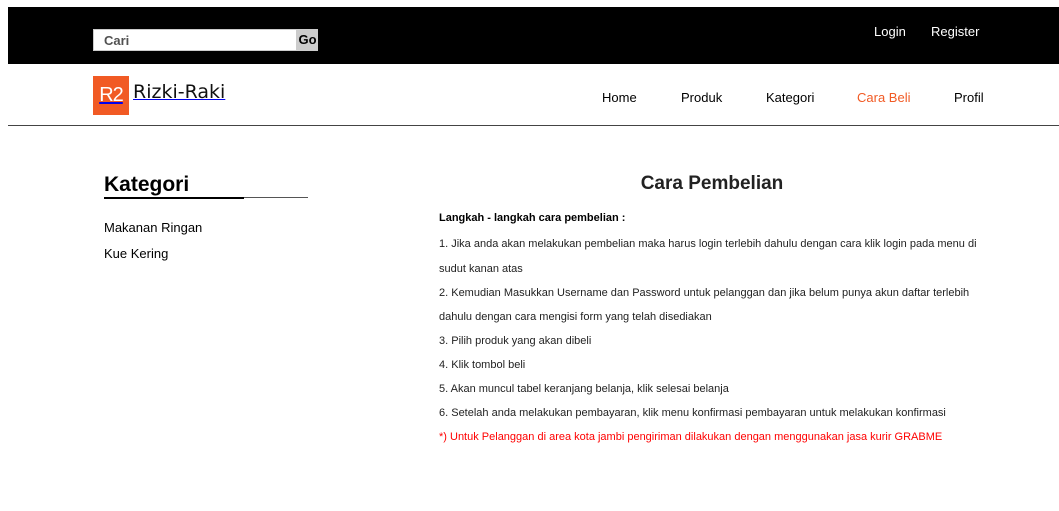 Image resolution: width=1059 pixels, height=511 pixels. Describe the element at coordinates (147, 184) in the screenshot. I see `sidebar-title: Kategori` at that location.